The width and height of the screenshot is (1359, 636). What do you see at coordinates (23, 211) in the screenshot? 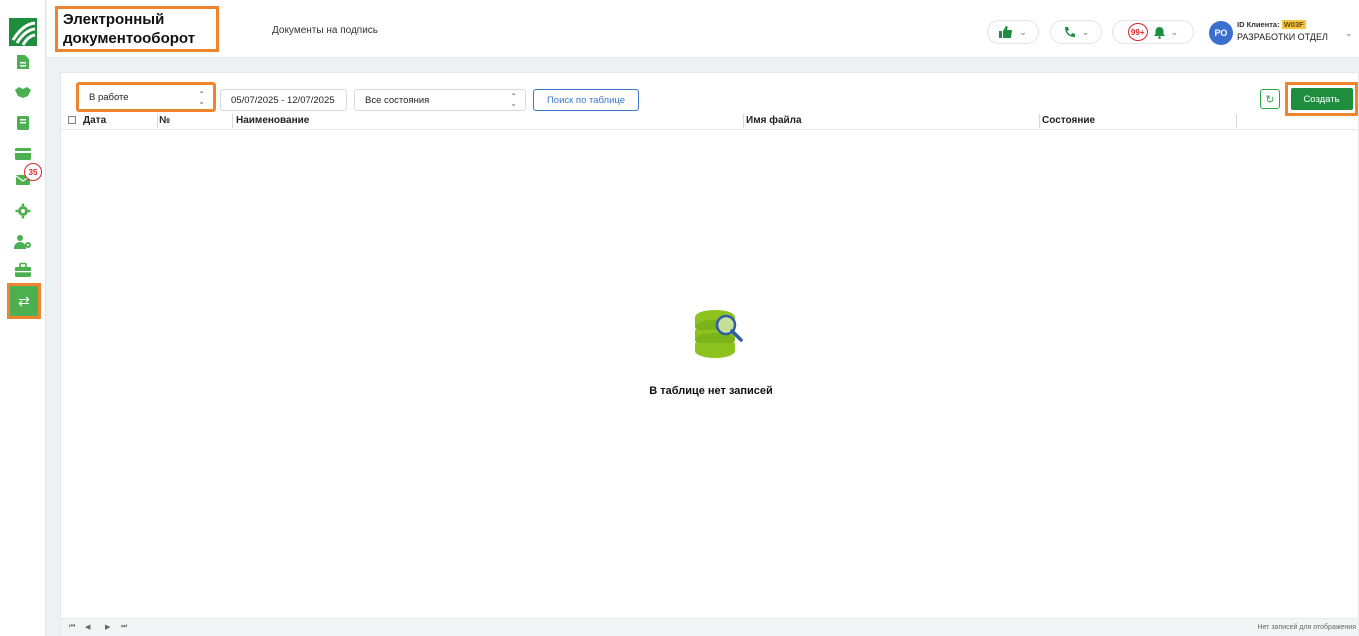
I see `gear-icon` at bounding box center [23, 211].